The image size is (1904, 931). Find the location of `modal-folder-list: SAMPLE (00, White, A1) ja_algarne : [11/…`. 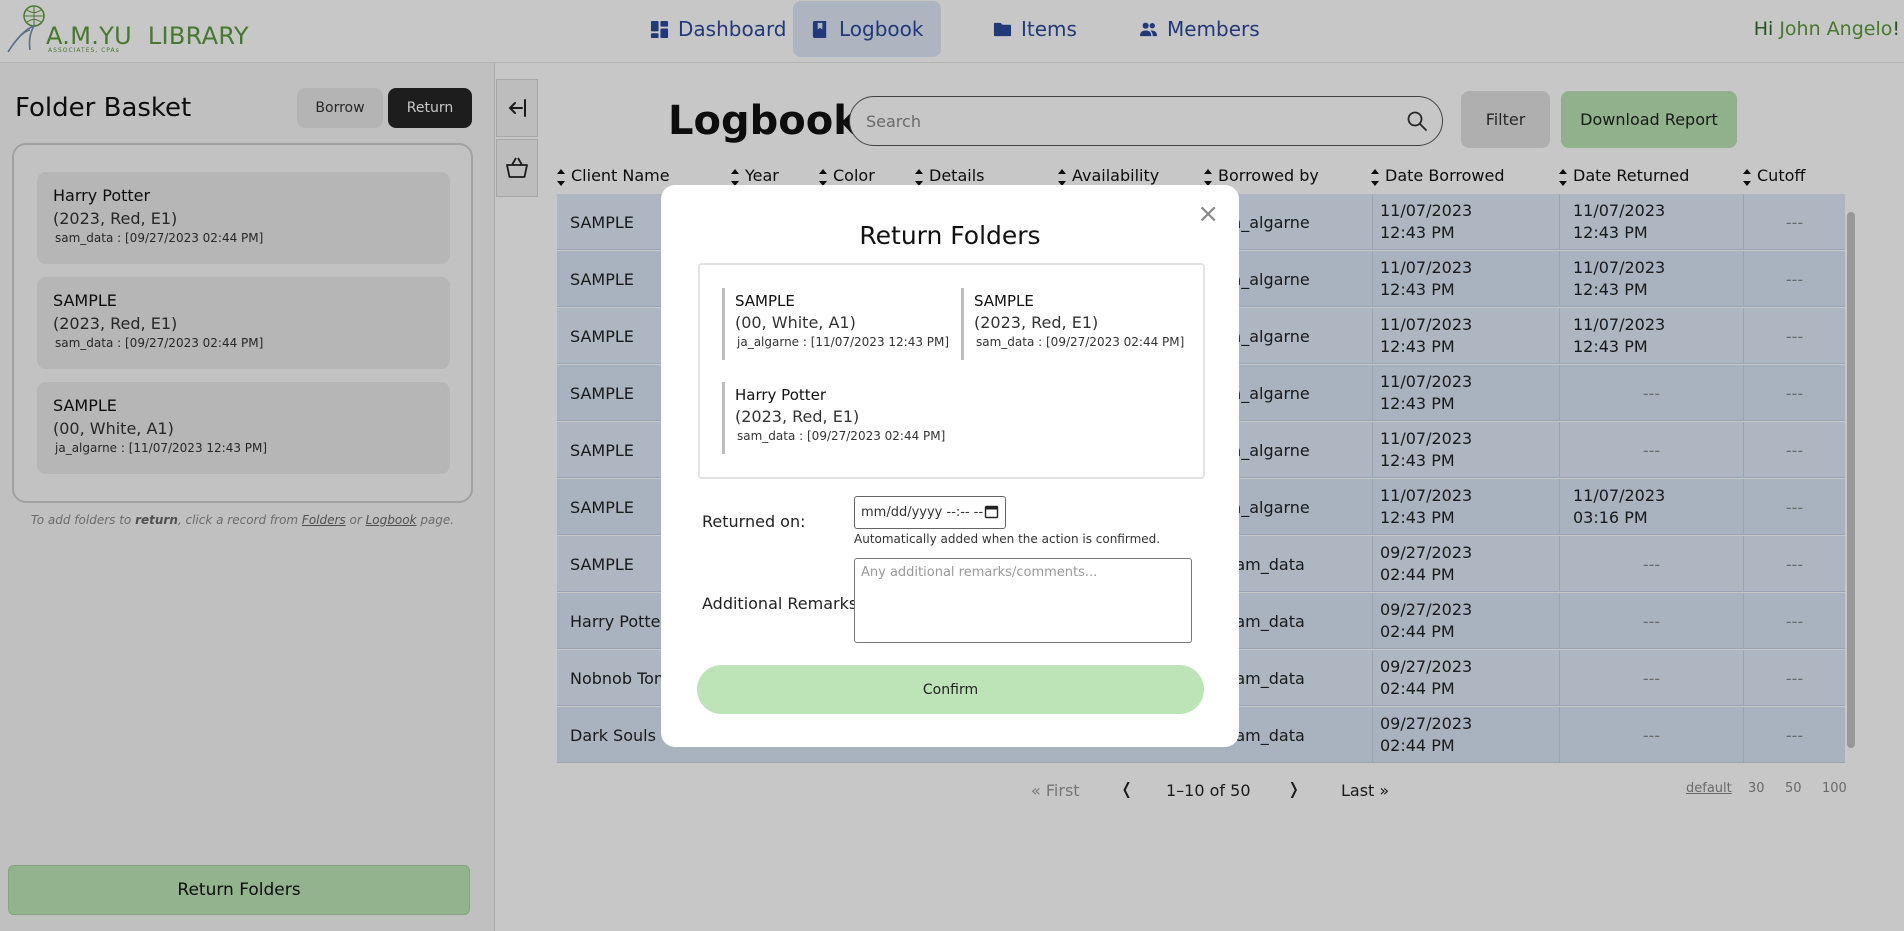

modal-folder-list: SAMPLE (00, White, A1) ja_algarne : [11/… is located at coordinates (951, 371).